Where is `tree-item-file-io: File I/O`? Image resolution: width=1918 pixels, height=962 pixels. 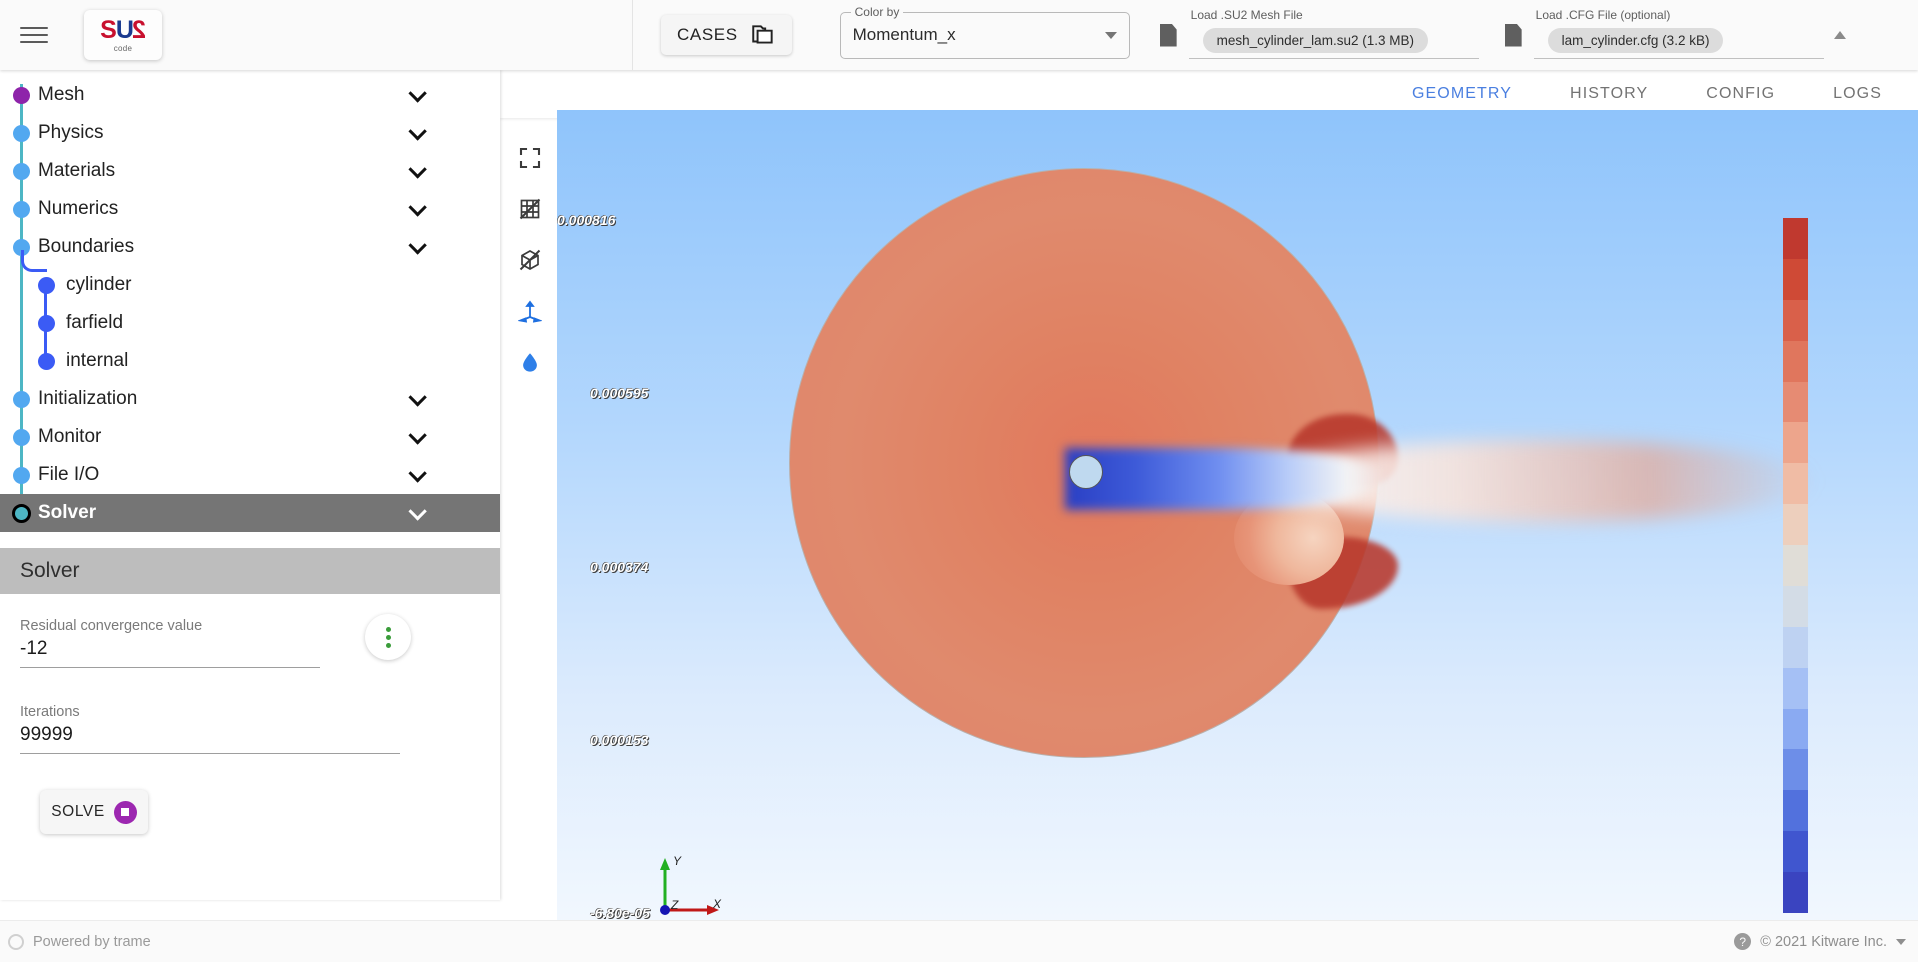
tree-item-file-io: File I/O is located at coordinates (250, 475).